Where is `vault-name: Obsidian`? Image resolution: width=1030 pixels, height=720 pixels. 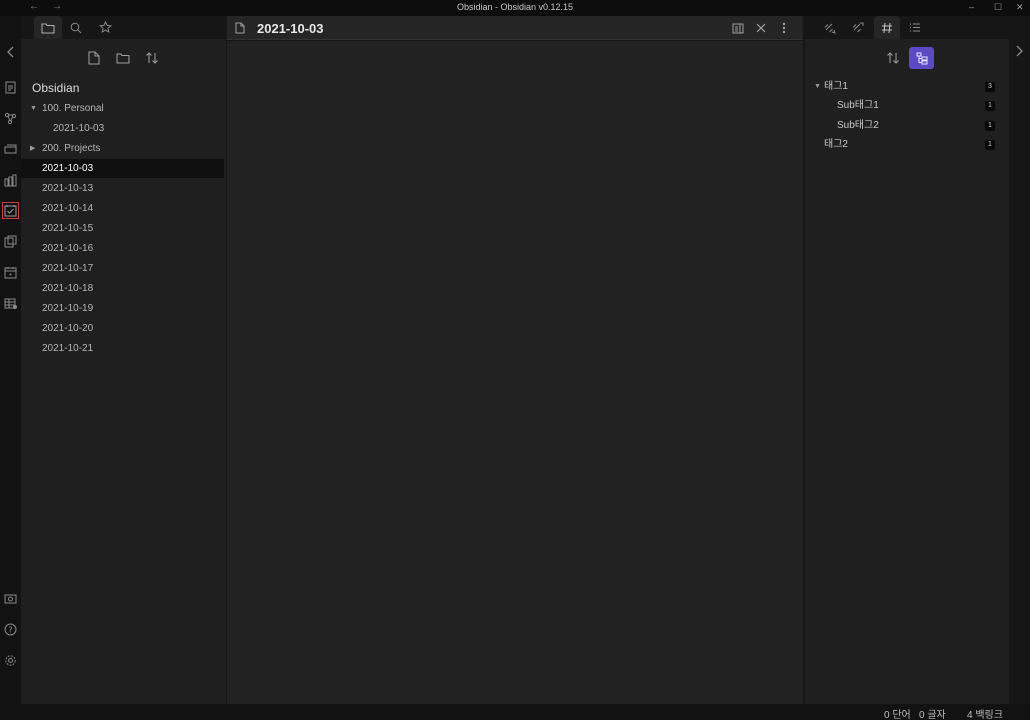
vault-name: Obsidian is located at coordinates (56, 88).